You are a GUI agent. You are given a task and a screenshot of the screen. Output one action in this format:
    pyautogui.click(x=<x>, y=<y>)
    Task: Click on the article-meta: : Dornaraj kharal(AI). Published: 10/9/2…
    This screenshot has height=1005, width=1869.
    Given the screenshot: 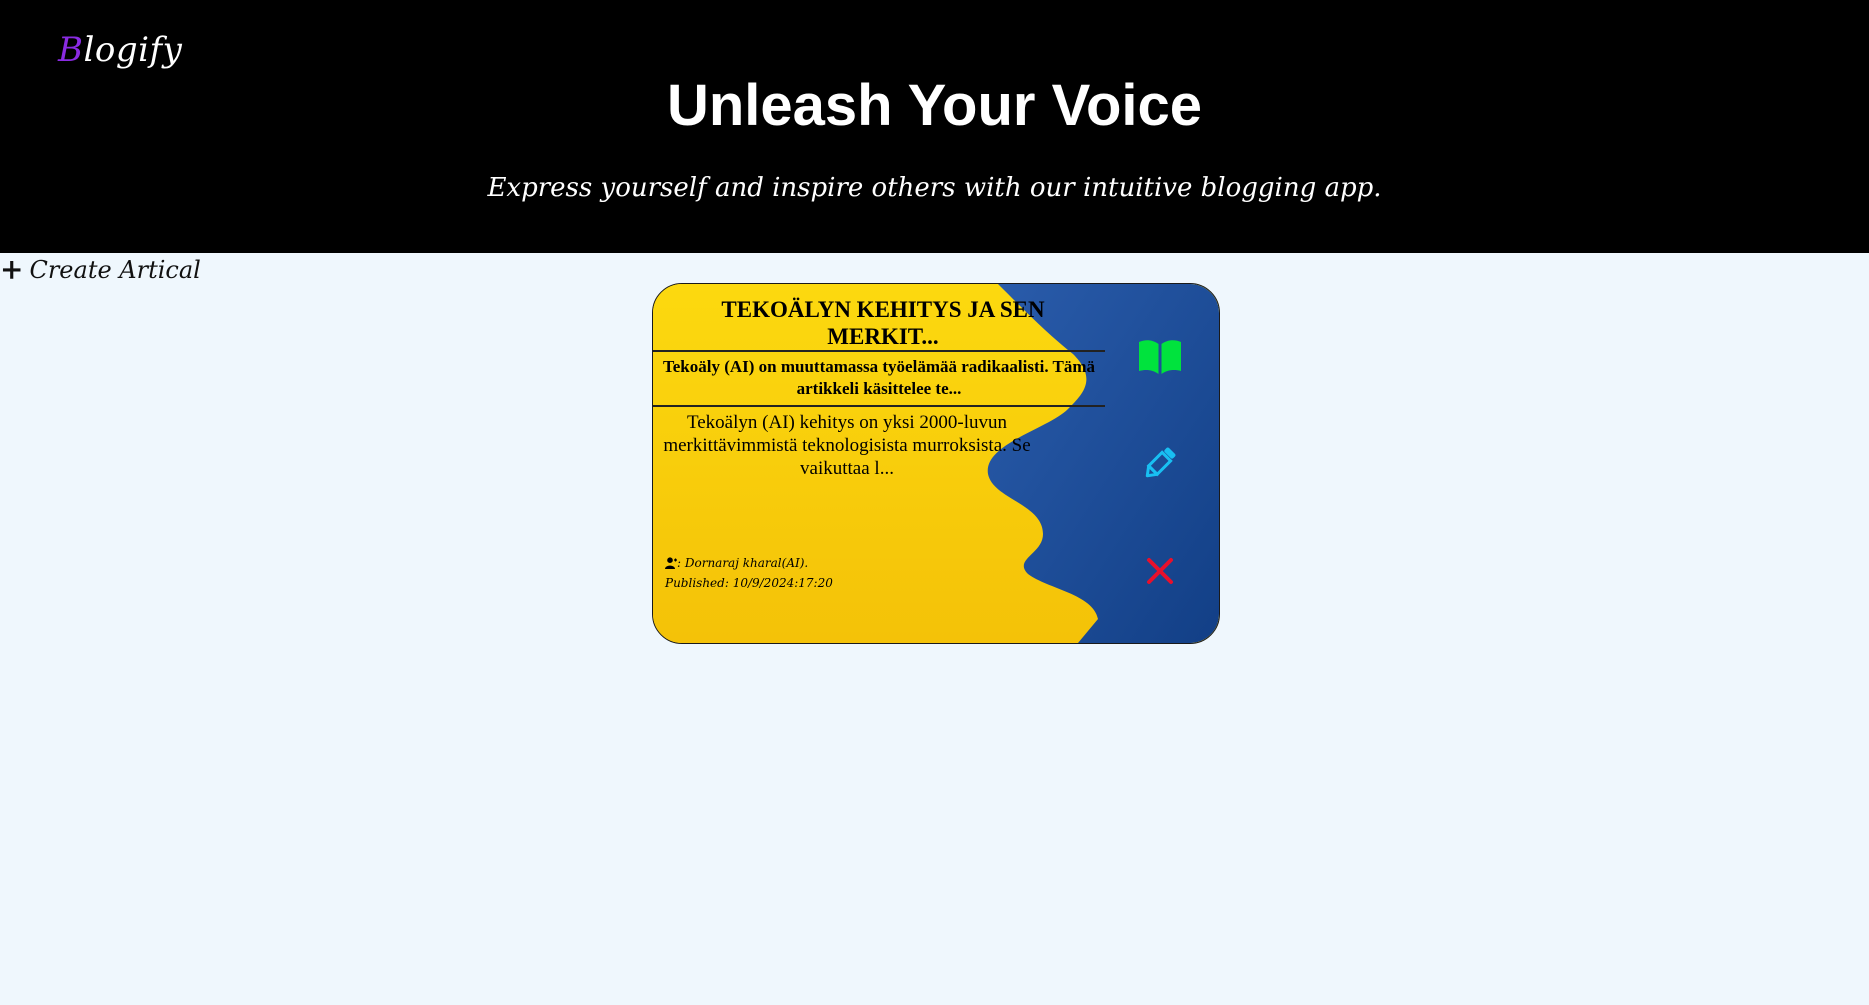 What is the action you would take?
    pyautogui.click(x=749, y=573)
    